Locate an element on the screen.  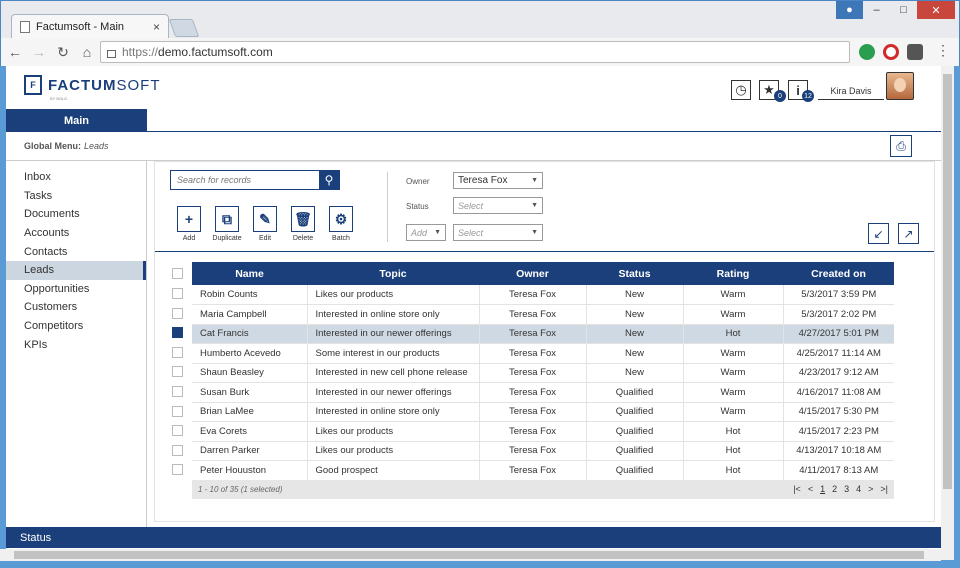
home-icon: ⌂ is located at coordinates (87, 52).